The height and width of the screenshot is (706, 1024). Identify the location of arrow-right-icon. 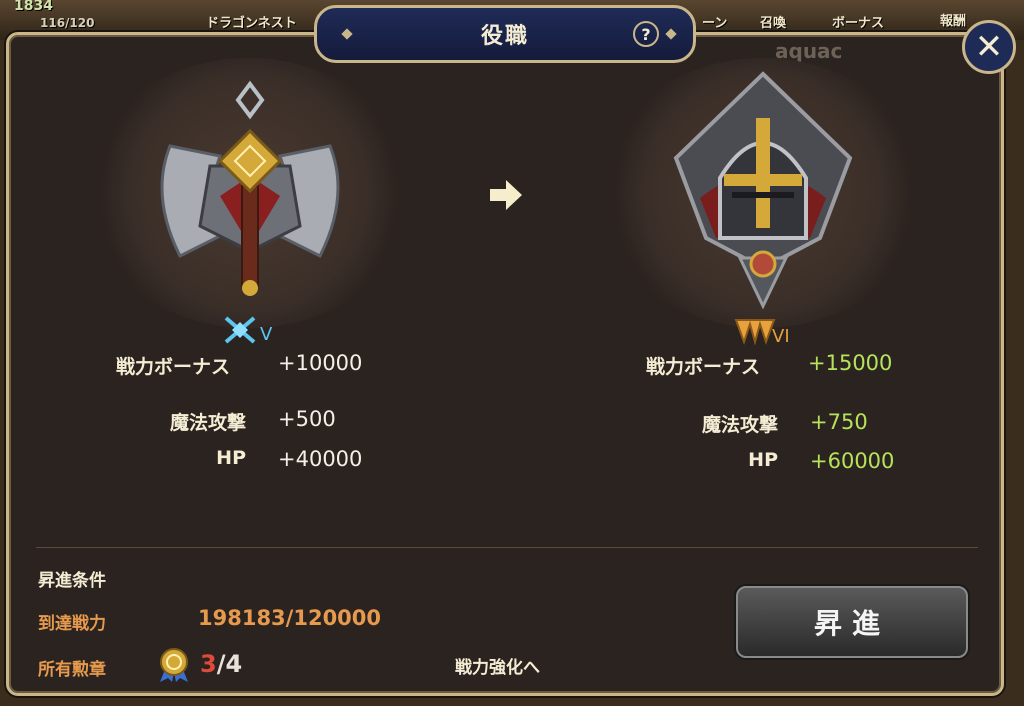
(506, 195).